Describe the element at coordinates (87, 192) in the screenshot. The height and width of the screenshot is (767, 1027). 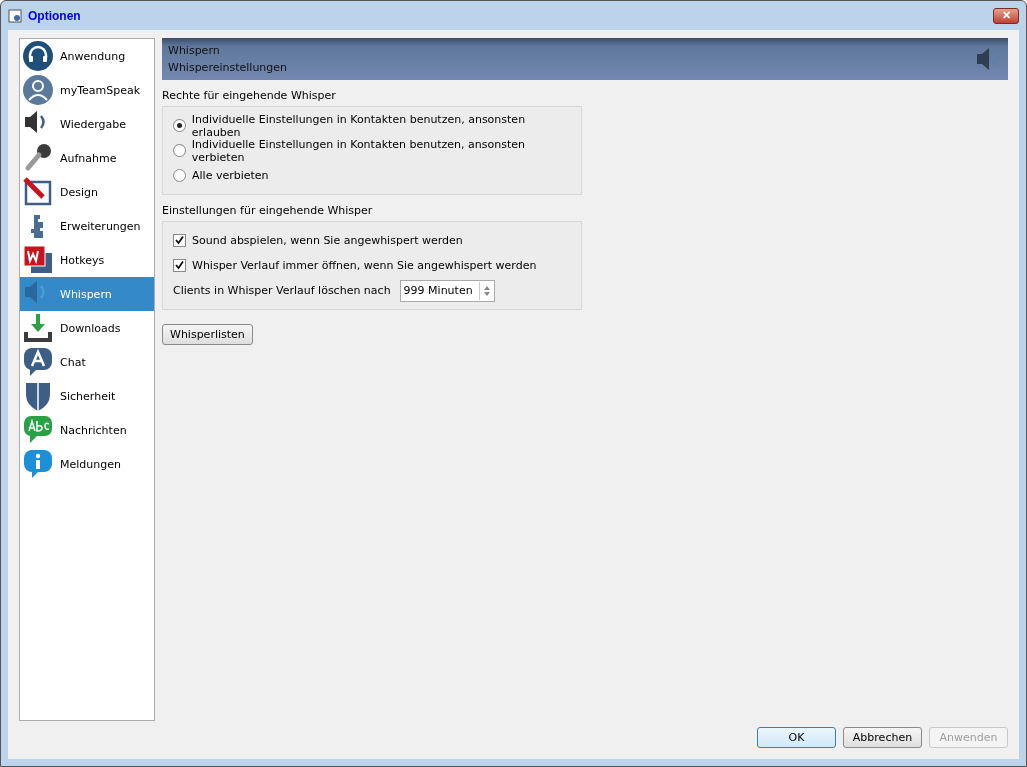
I see `category-item: Design` at that location.